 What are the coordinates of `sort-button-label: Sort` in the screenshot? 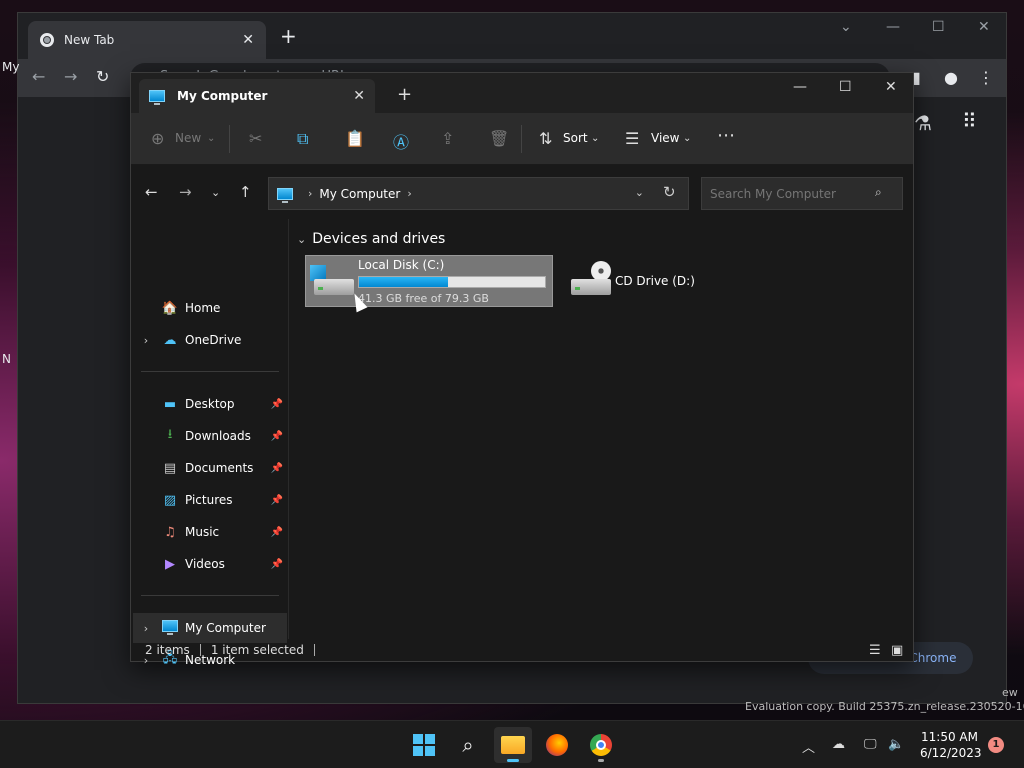 It's located at (575, 138).